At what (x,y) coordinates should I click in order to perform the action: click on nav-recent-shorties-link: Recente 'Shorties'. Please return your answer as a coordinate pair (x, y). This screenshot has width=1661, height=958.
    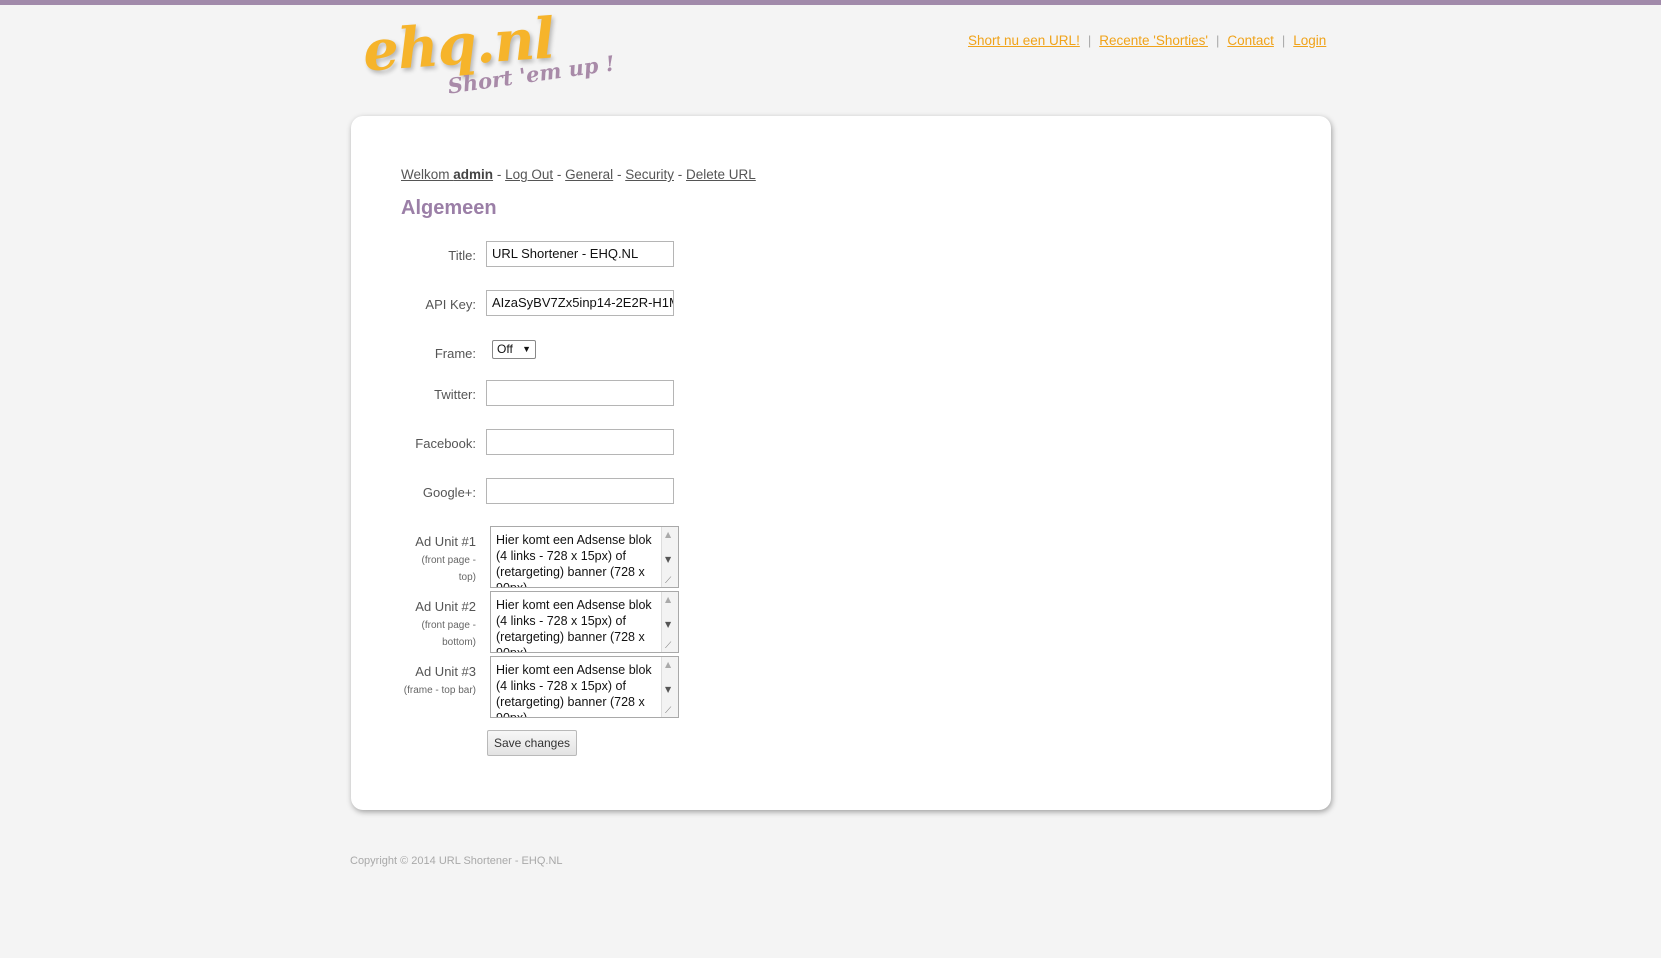
    Looking at the image, I should click on (1153, 40).